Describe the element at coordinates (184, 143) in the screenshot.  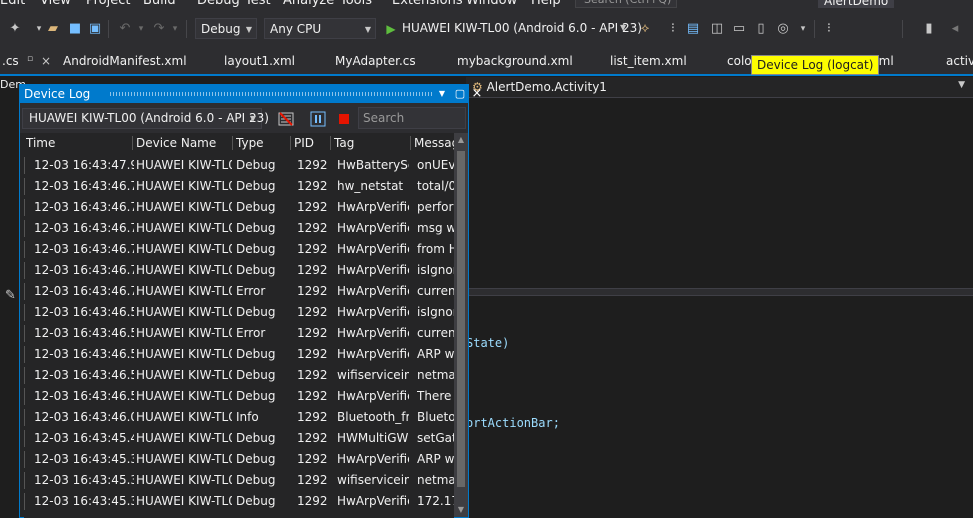
I see `column-header-device-name: Device Name` at that location.